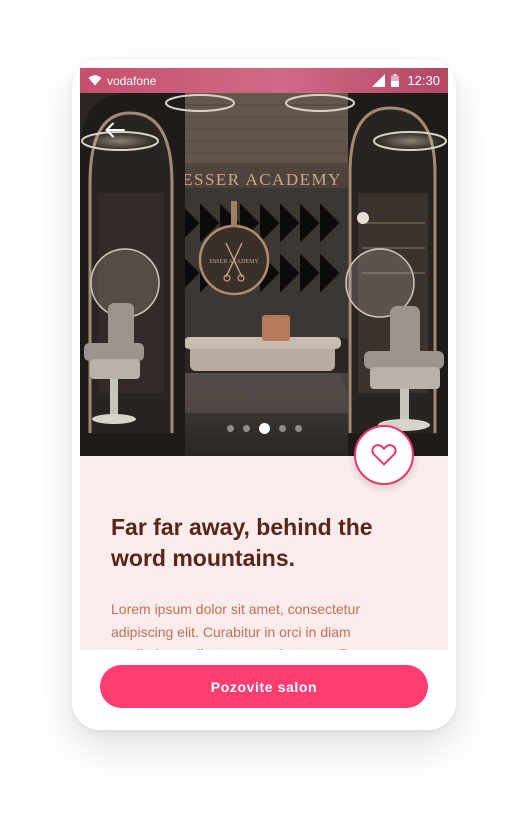 The width and height of the screenshot is (528, 815). Describe the element at coordinates (395, 80) in the screenshot. I see `battery-icon` at that location.